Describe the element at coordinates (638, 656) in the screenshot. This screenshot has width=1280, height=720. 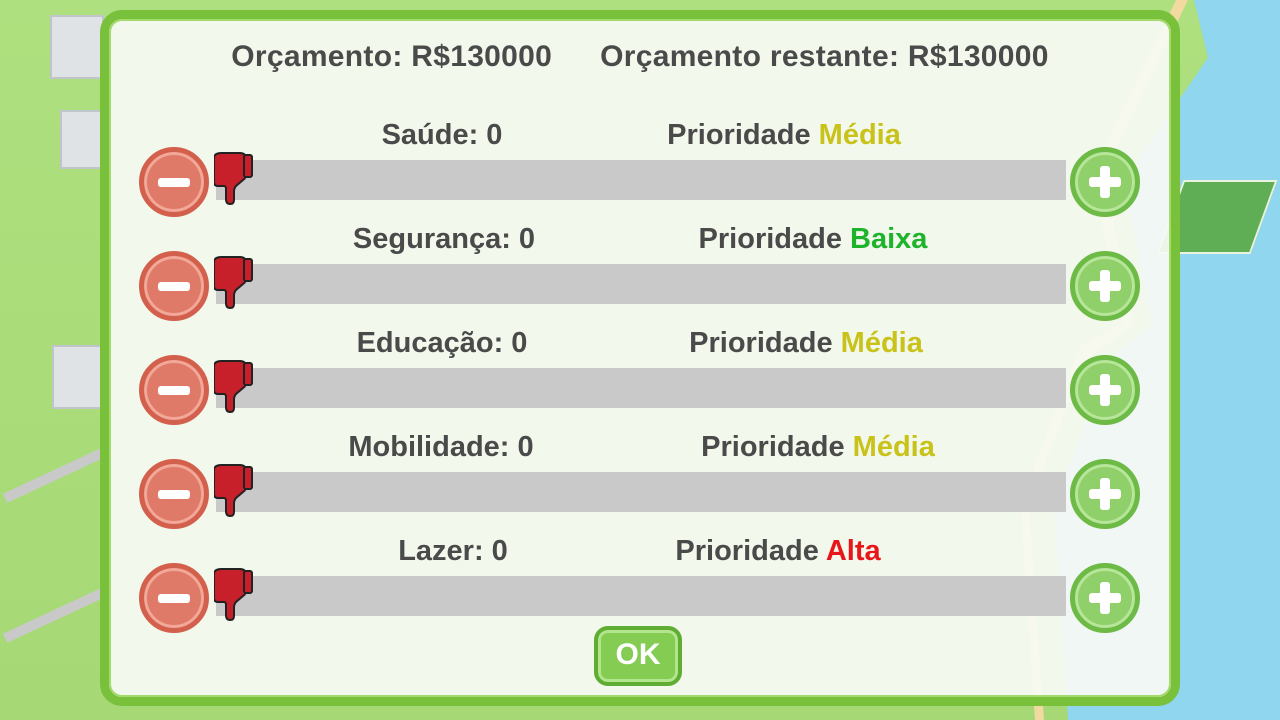
I see `ok-button: OK` at that location.